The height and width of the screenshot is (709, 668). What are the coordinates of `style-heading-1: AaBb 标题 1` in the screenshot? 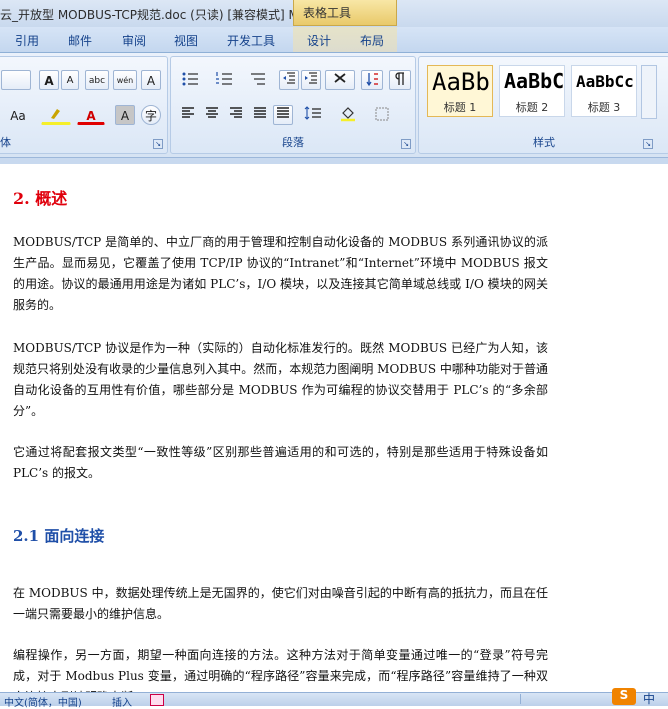 It's located at (460, 91).